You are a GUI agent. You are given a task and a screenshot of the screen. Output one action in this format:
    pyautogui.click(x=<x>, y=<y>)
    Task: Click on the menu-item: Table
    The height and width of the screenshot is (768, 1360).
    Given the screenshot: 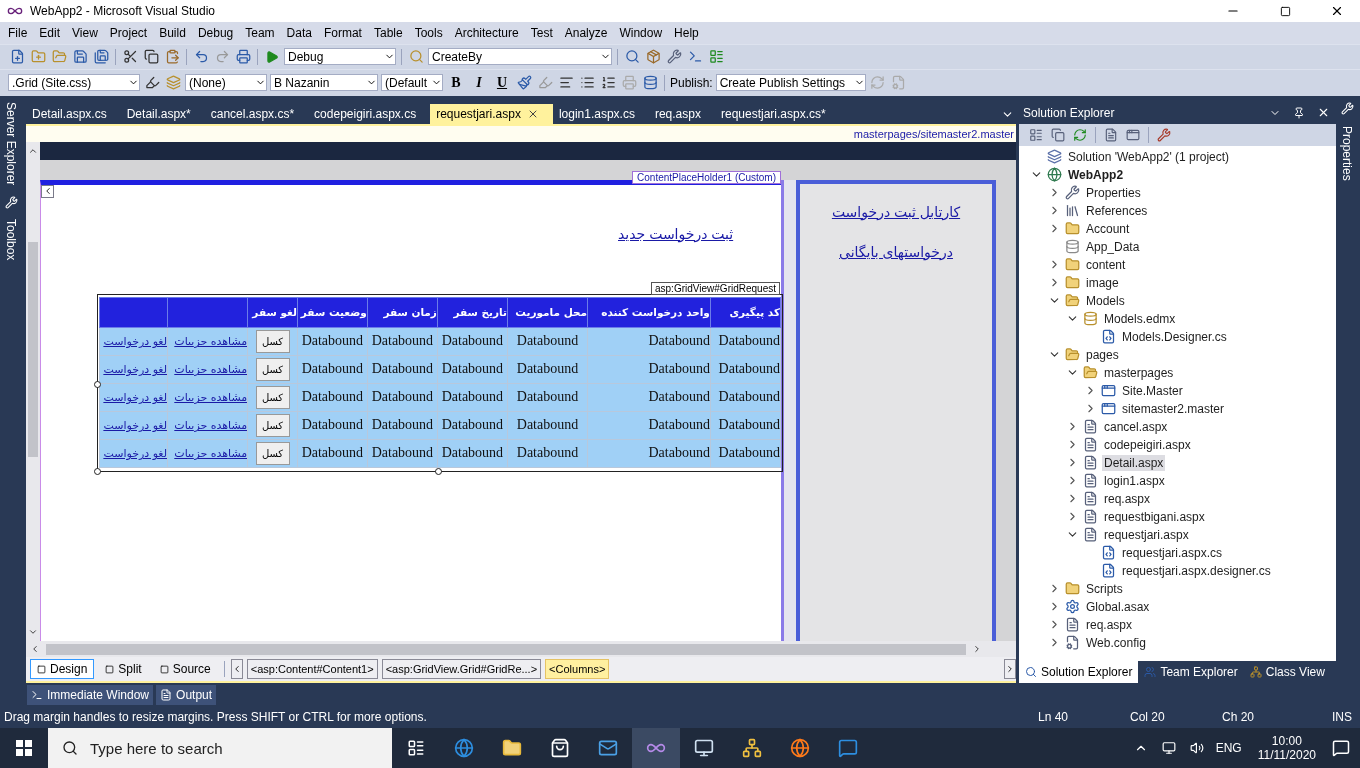 What is the action you would take?
    pyautogui.click(x=388, y=32)
    